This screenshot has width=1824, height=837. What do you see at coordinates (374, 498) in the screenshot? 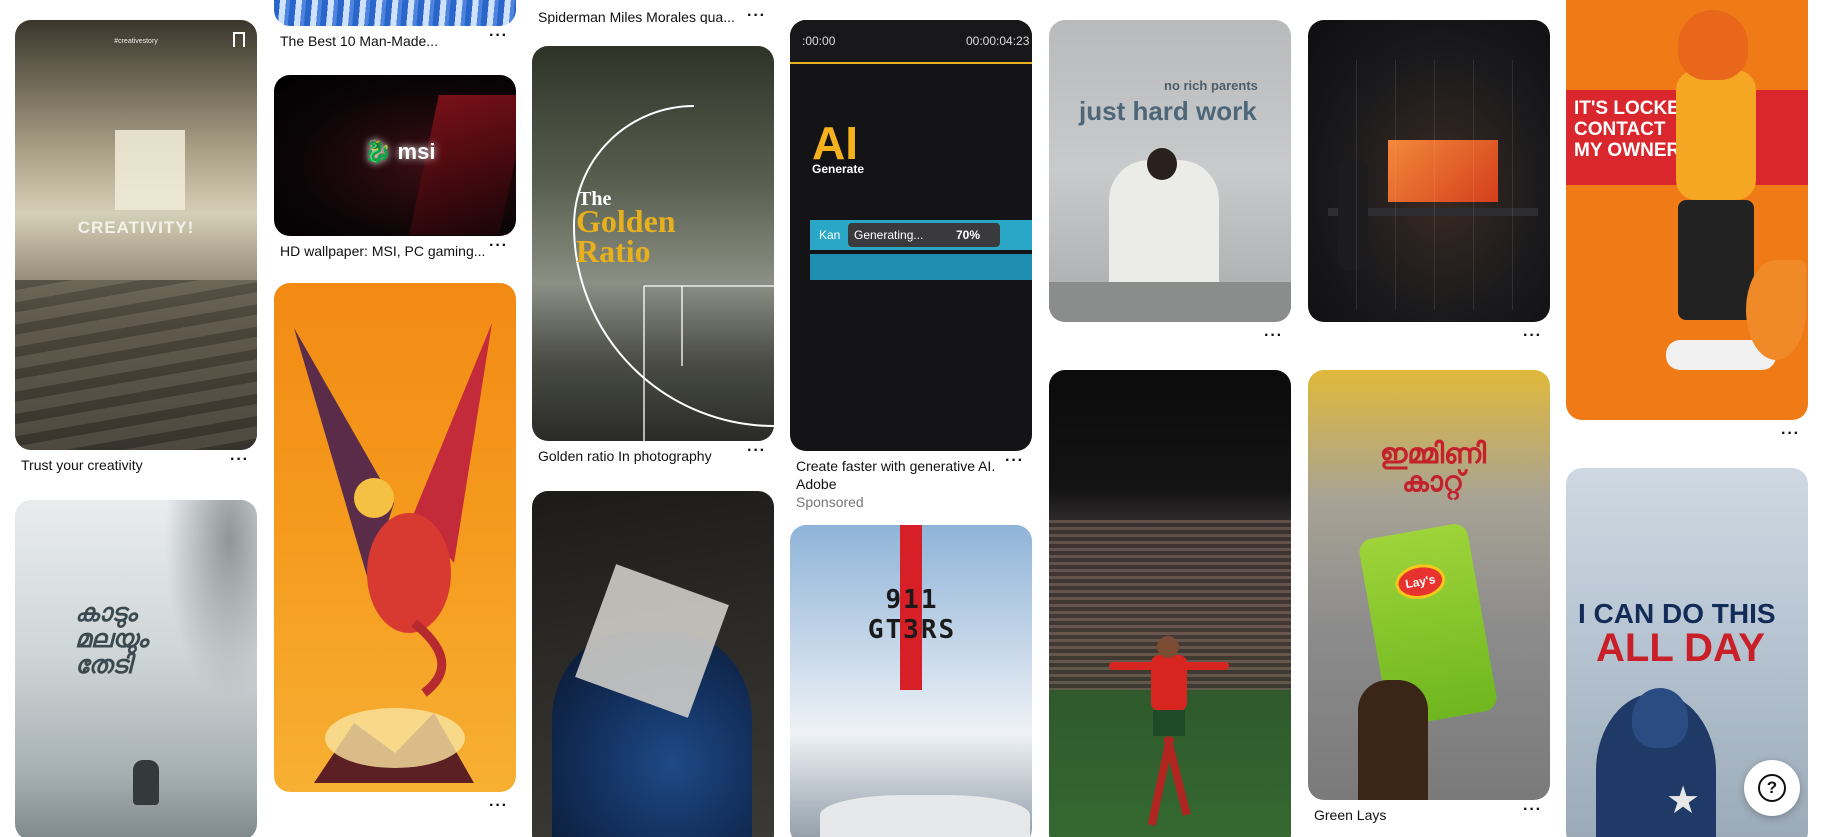
I see `dragon-fire` at bounding box center [374, 498].